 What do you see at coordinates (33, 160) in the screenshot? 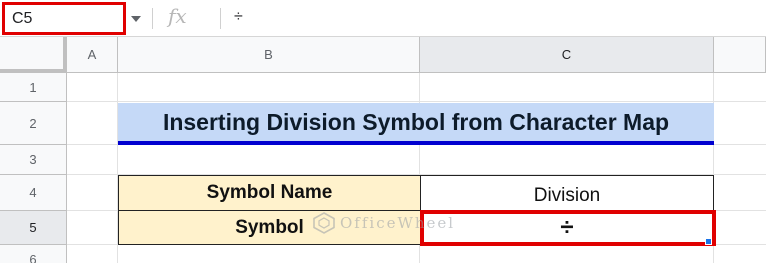
I see `row-header-3: 3` at bounding box center [33, 160].